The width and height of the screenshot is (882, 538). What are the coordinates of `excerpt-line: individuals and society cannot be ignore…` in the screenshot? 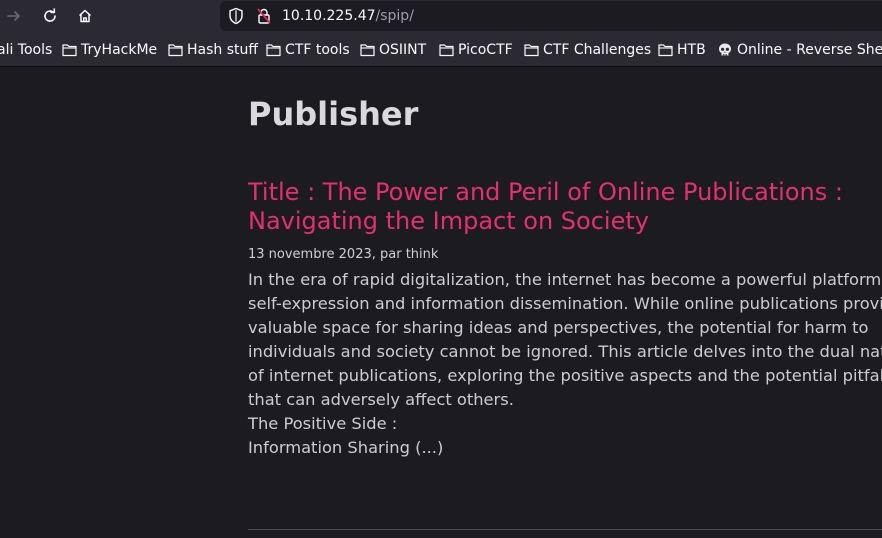 It's located at (565, 351).